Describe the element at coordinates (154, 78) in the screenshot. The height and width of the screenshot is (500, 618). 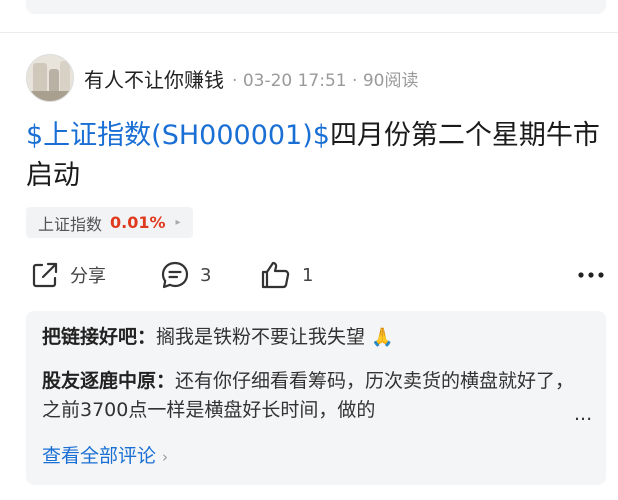
I see `author-name: 有人不让你赚钱` at that location.